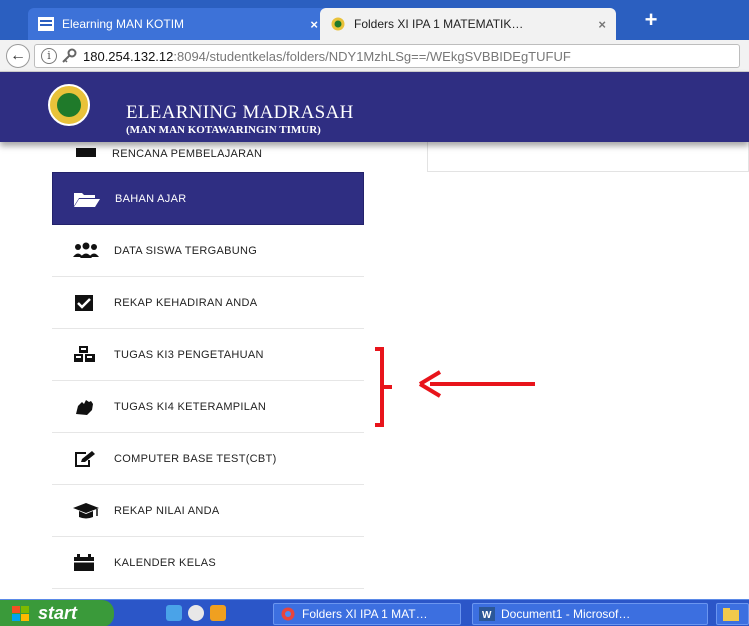 This screenshot has height=626, width=749. I want to click on menu-icon, so click(46, 24).